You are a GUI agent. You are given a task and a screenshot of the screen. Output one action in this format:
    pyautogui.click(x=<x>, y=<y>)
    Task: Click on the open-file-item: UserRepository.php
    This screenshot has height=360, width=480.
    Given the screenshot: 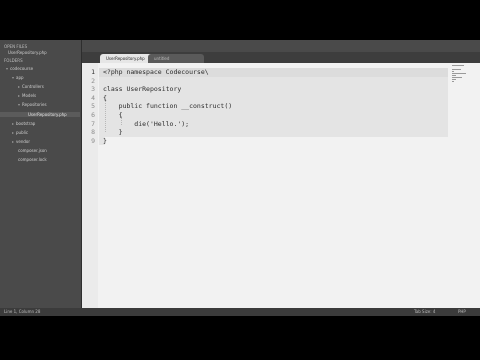 What is the action you would take?
    pyautogui.click(x=27, y=52)
    